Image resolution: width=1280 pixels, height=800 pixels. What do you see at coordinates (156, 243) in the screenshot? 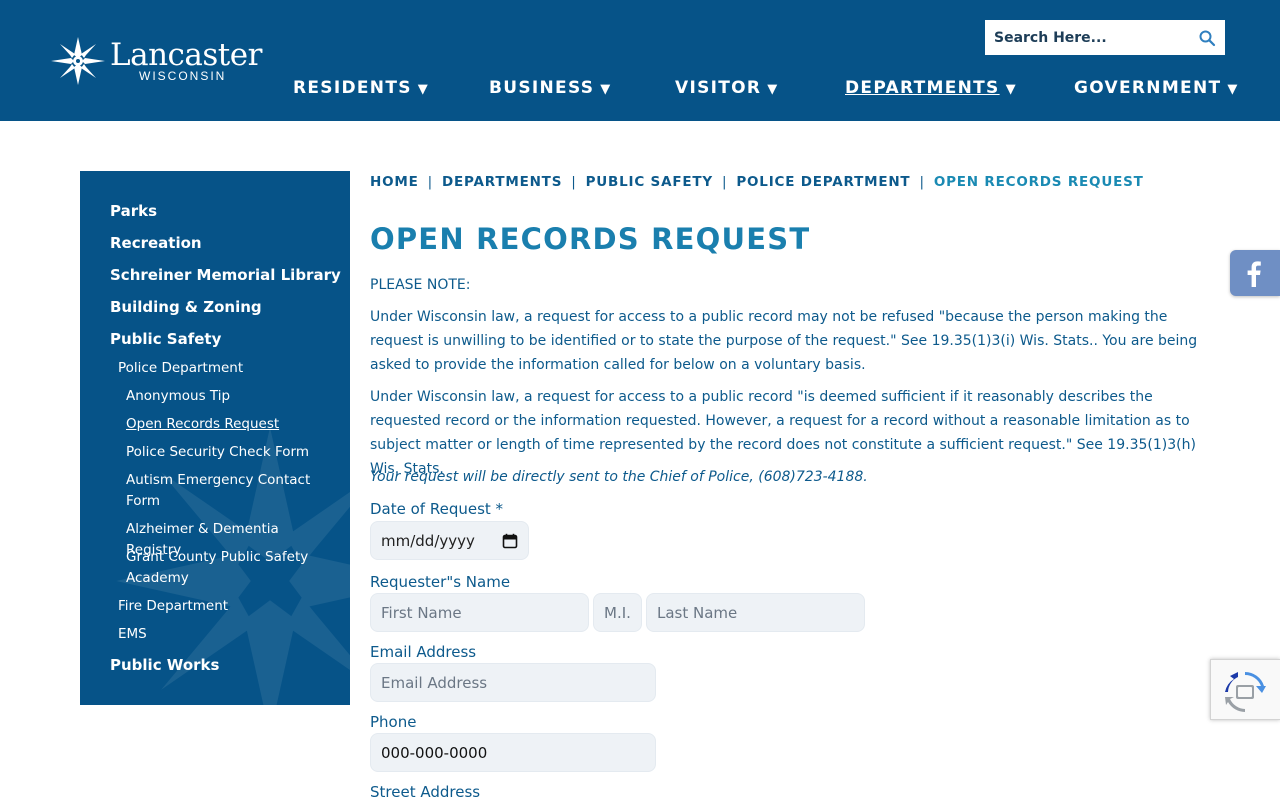
I see `sidebar-item-recreation: Recreation` at bounding box center [156, 243].